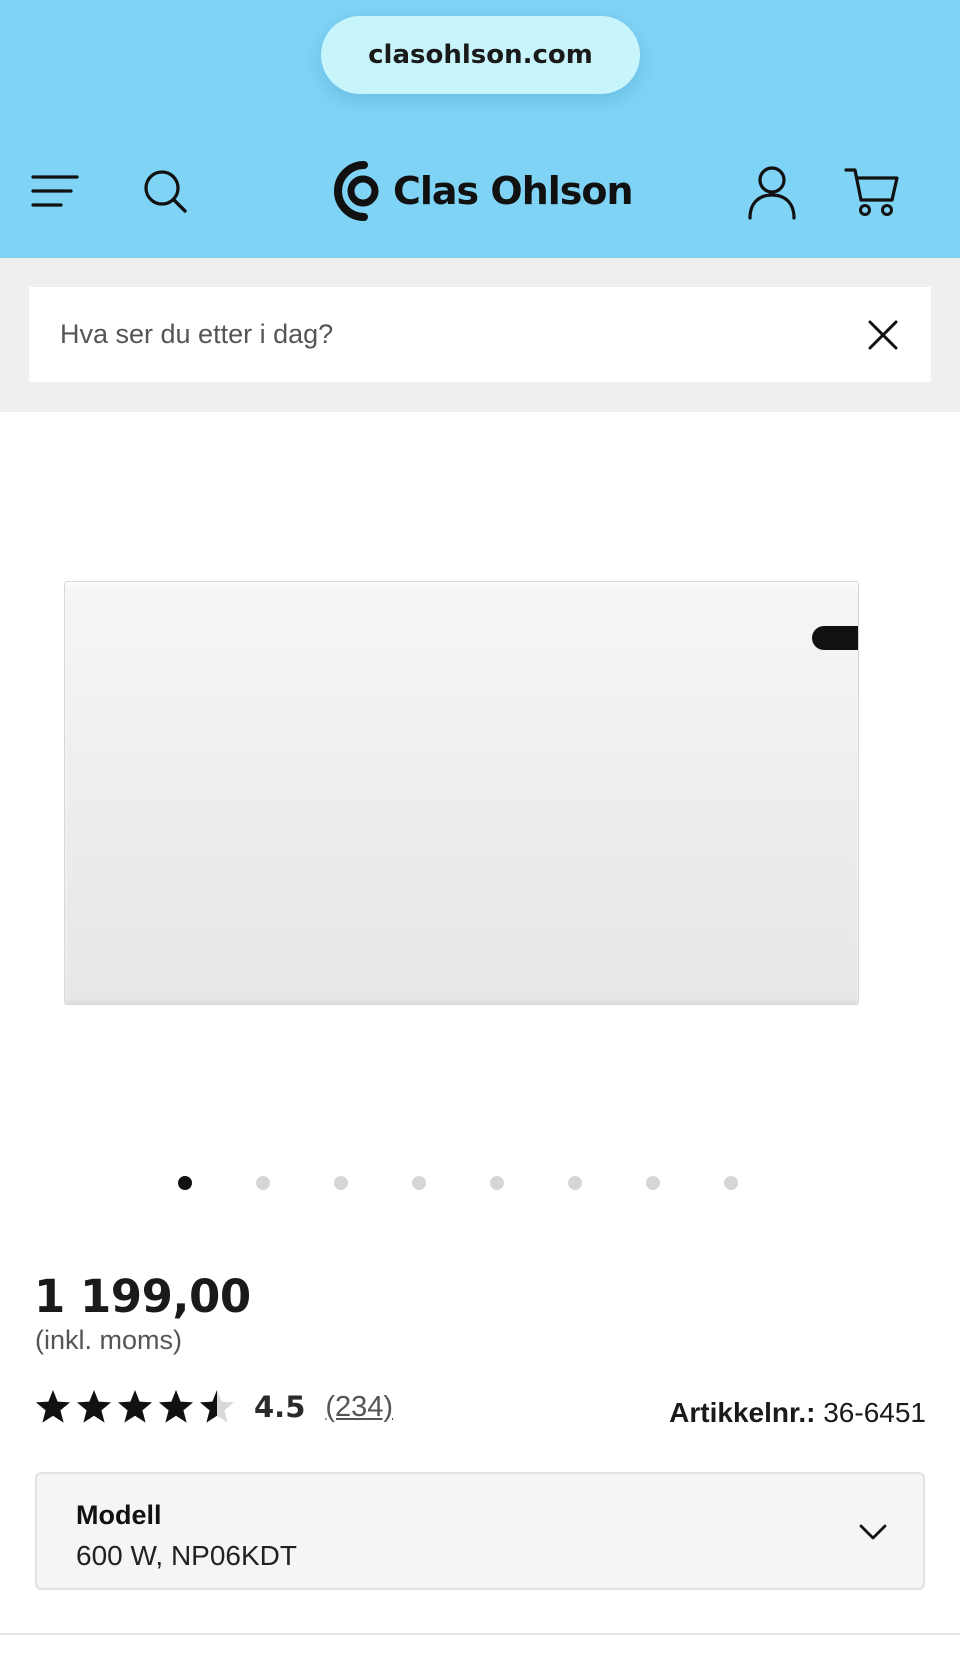 The height and width of the screenshot is (1677, 960). Describe the element at coordinates (359, 1407) in the screenshot. I see `review-count-link: (234)` at that location.